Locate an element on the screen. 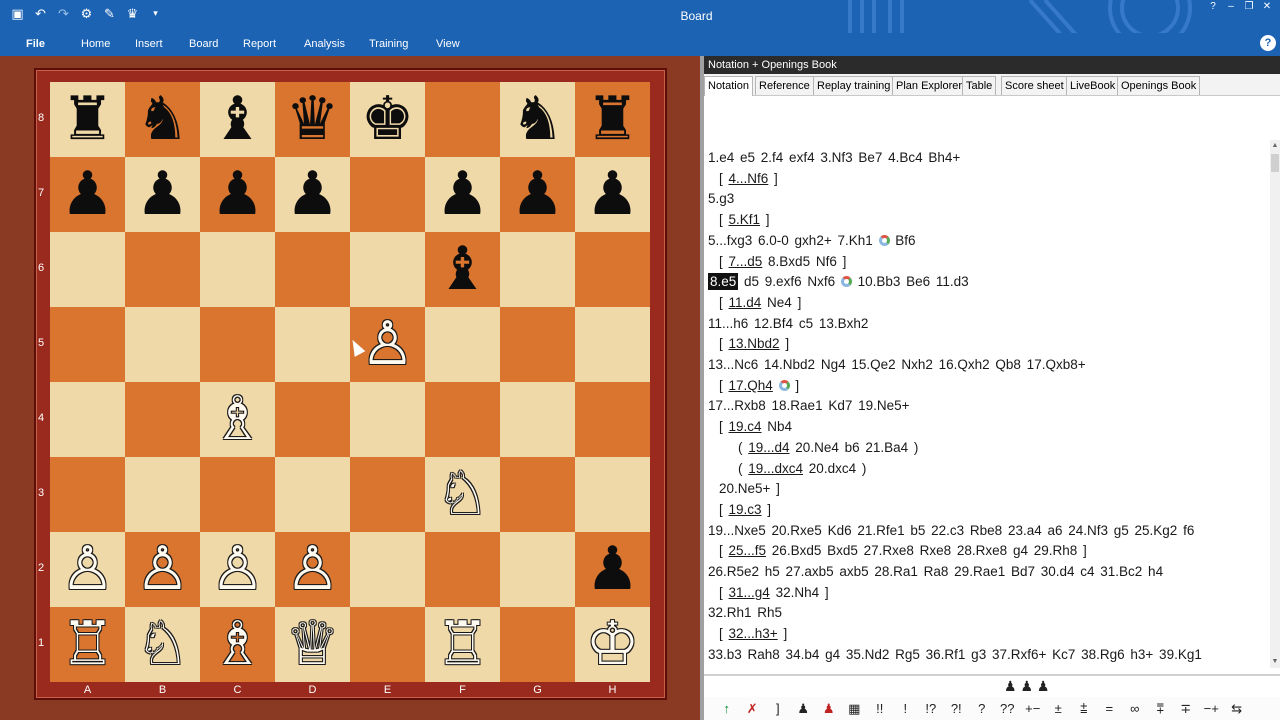 The height and width of the screenshot is (720, 1280). white-piece: ♘ is located at coordinates (463, 494).